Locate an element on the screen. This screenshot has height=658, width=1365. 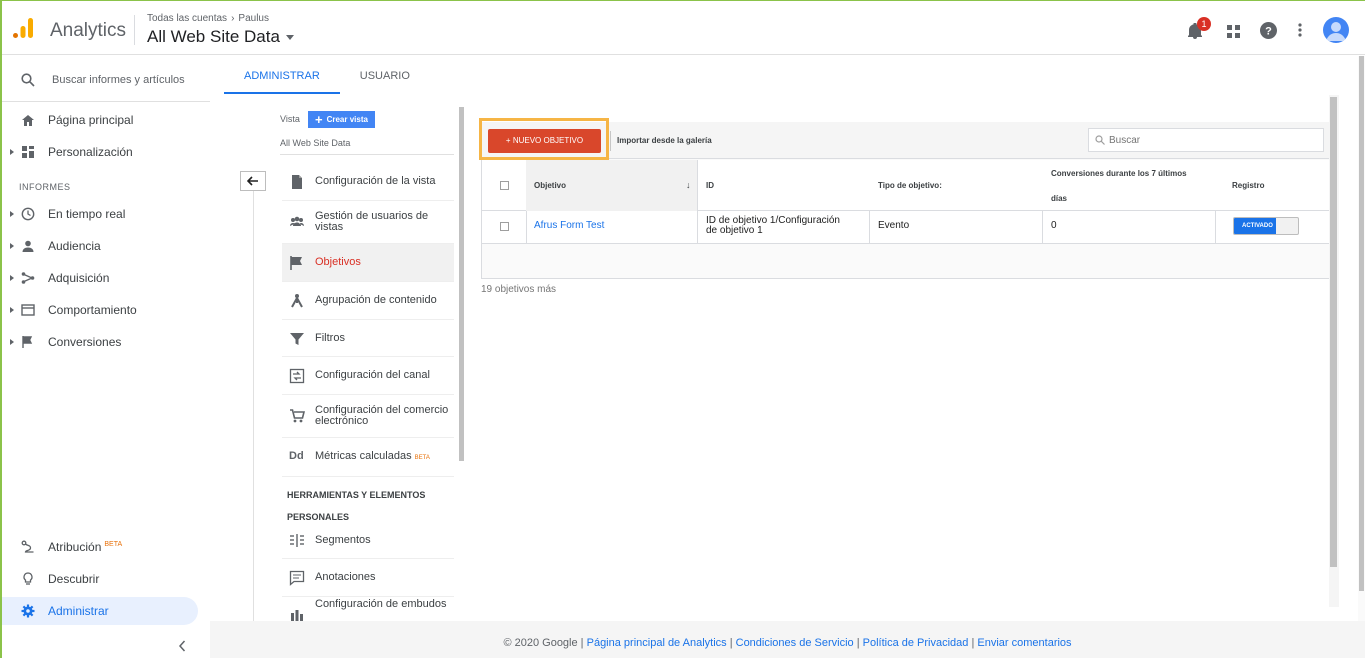
create-view-button: + Crear vista is located at coordinates (341, 119).